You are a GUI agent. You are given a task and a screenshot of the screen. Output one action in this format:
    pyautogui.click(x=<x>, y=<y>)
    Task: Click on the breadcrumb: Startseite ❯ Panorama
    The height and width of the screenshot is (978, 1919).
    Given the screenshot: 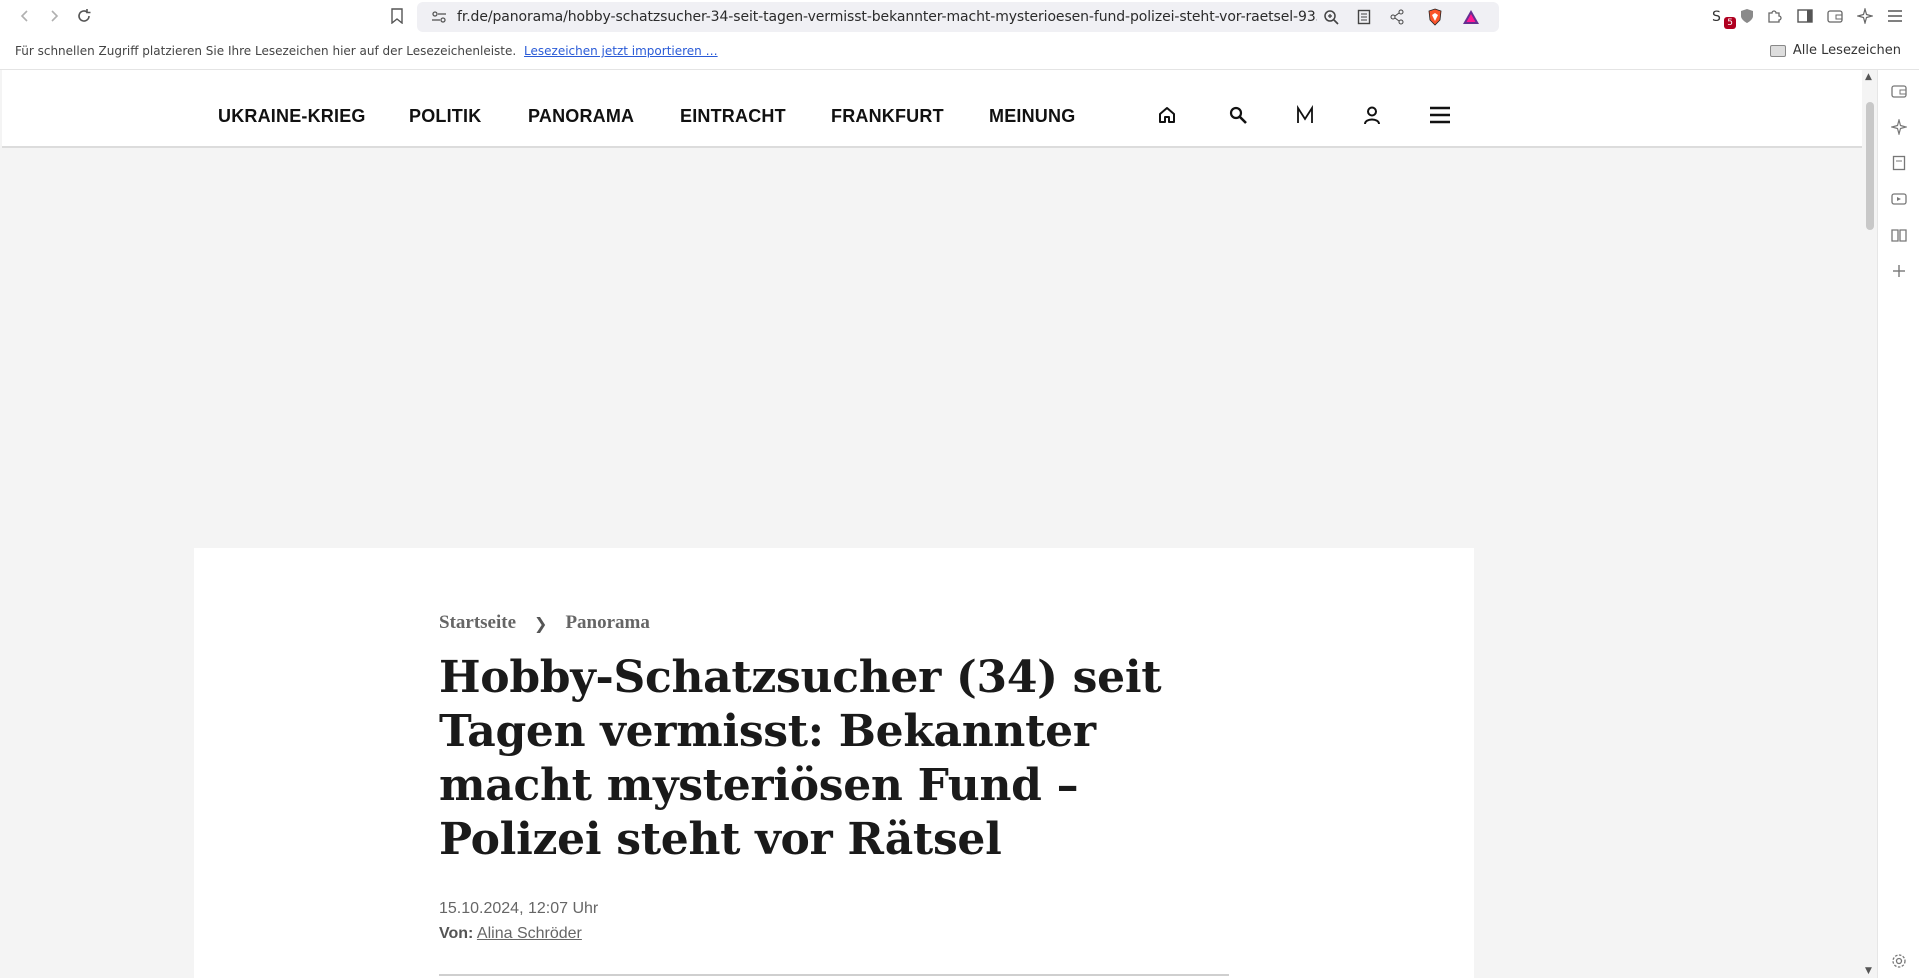 What is the action you would take?
    pyautogui.click(x=544, y=623)
    